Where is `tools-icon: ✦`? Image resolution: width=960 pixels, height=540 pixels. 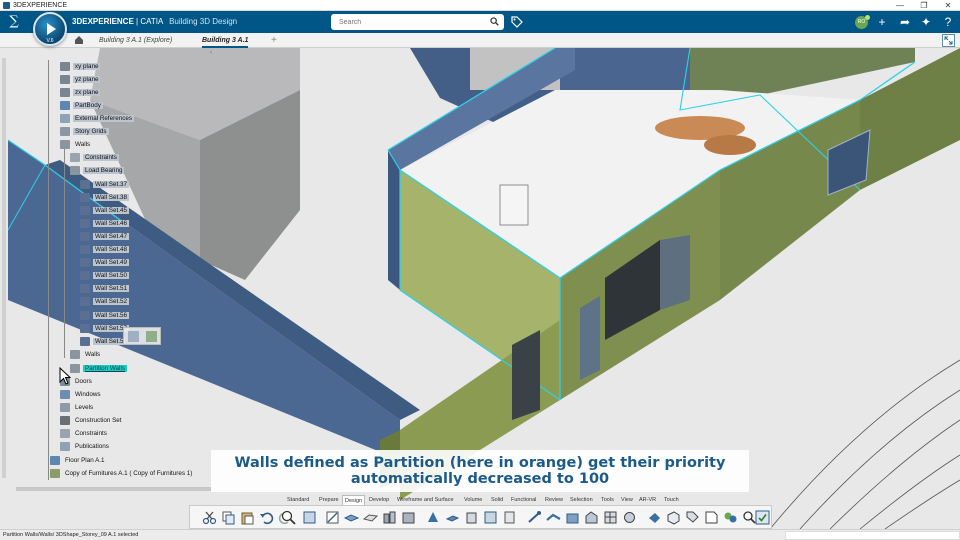 tools-icon: ✦ is located at coordinates (926, 22).